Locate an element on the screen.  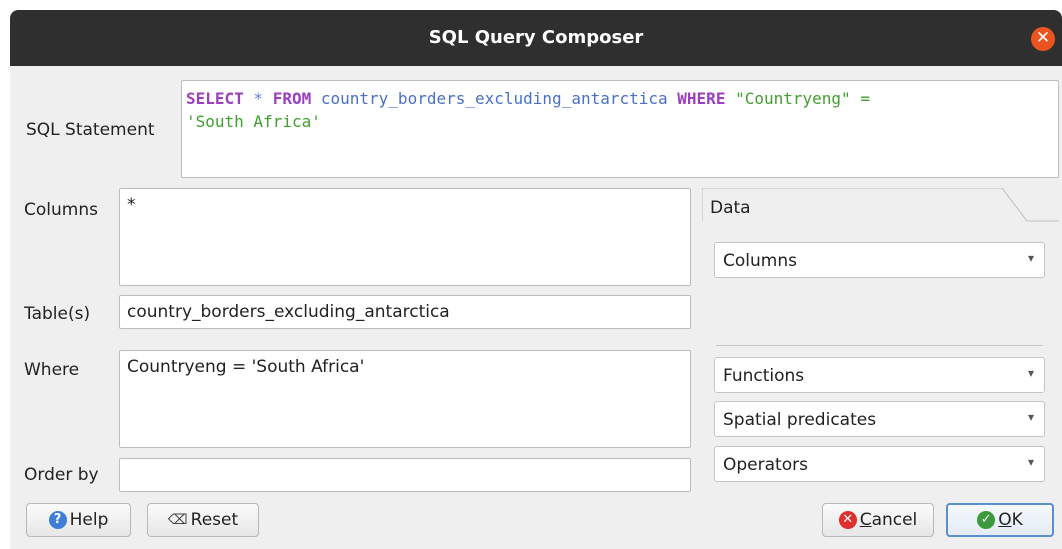
help-button: ? Help is located at coordinates (78, 520).